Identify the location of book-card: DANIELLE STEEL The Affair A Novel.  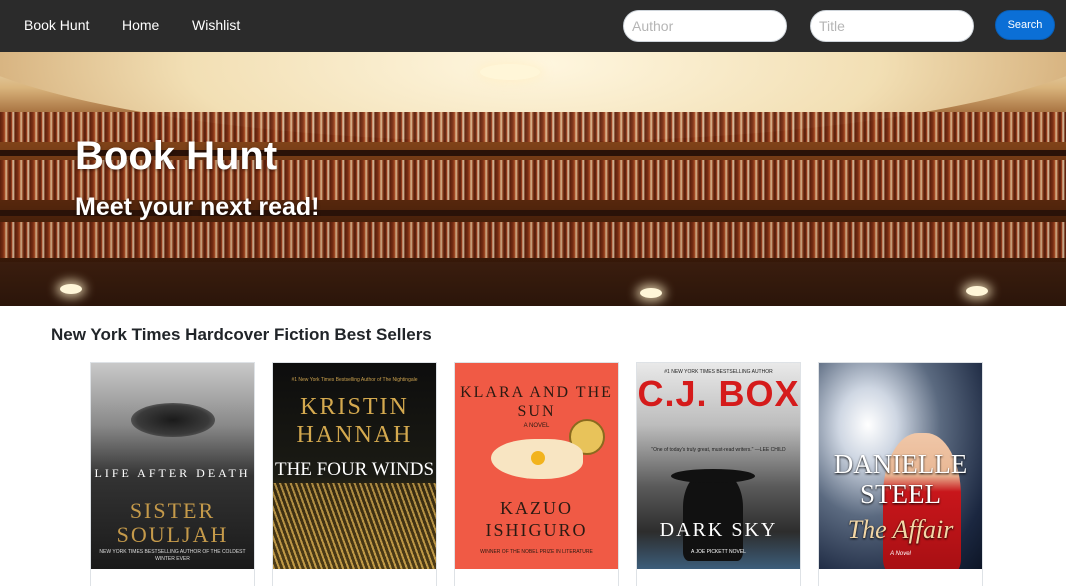
(900, 474).